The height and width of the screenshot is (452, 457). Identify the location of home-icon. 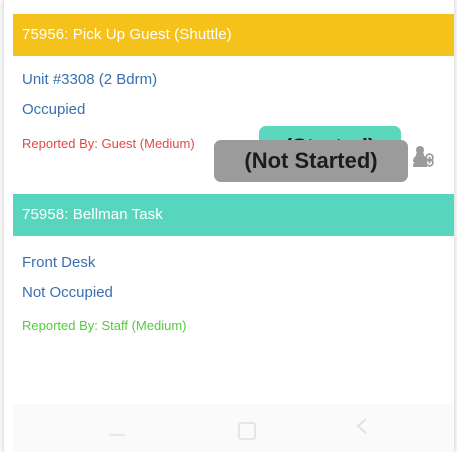
(247, 431).